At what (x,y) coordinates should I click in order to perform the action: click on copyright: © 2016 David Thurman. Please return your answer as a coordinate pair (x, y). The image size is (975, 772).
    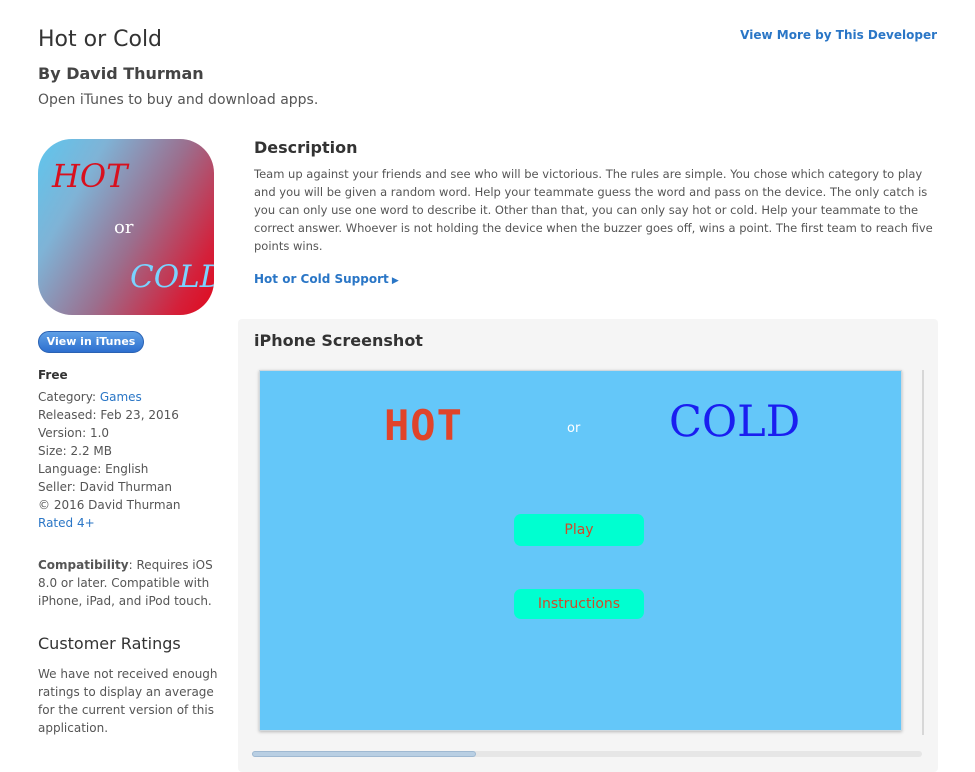
    Looking at the image, I should click on (109, 505).